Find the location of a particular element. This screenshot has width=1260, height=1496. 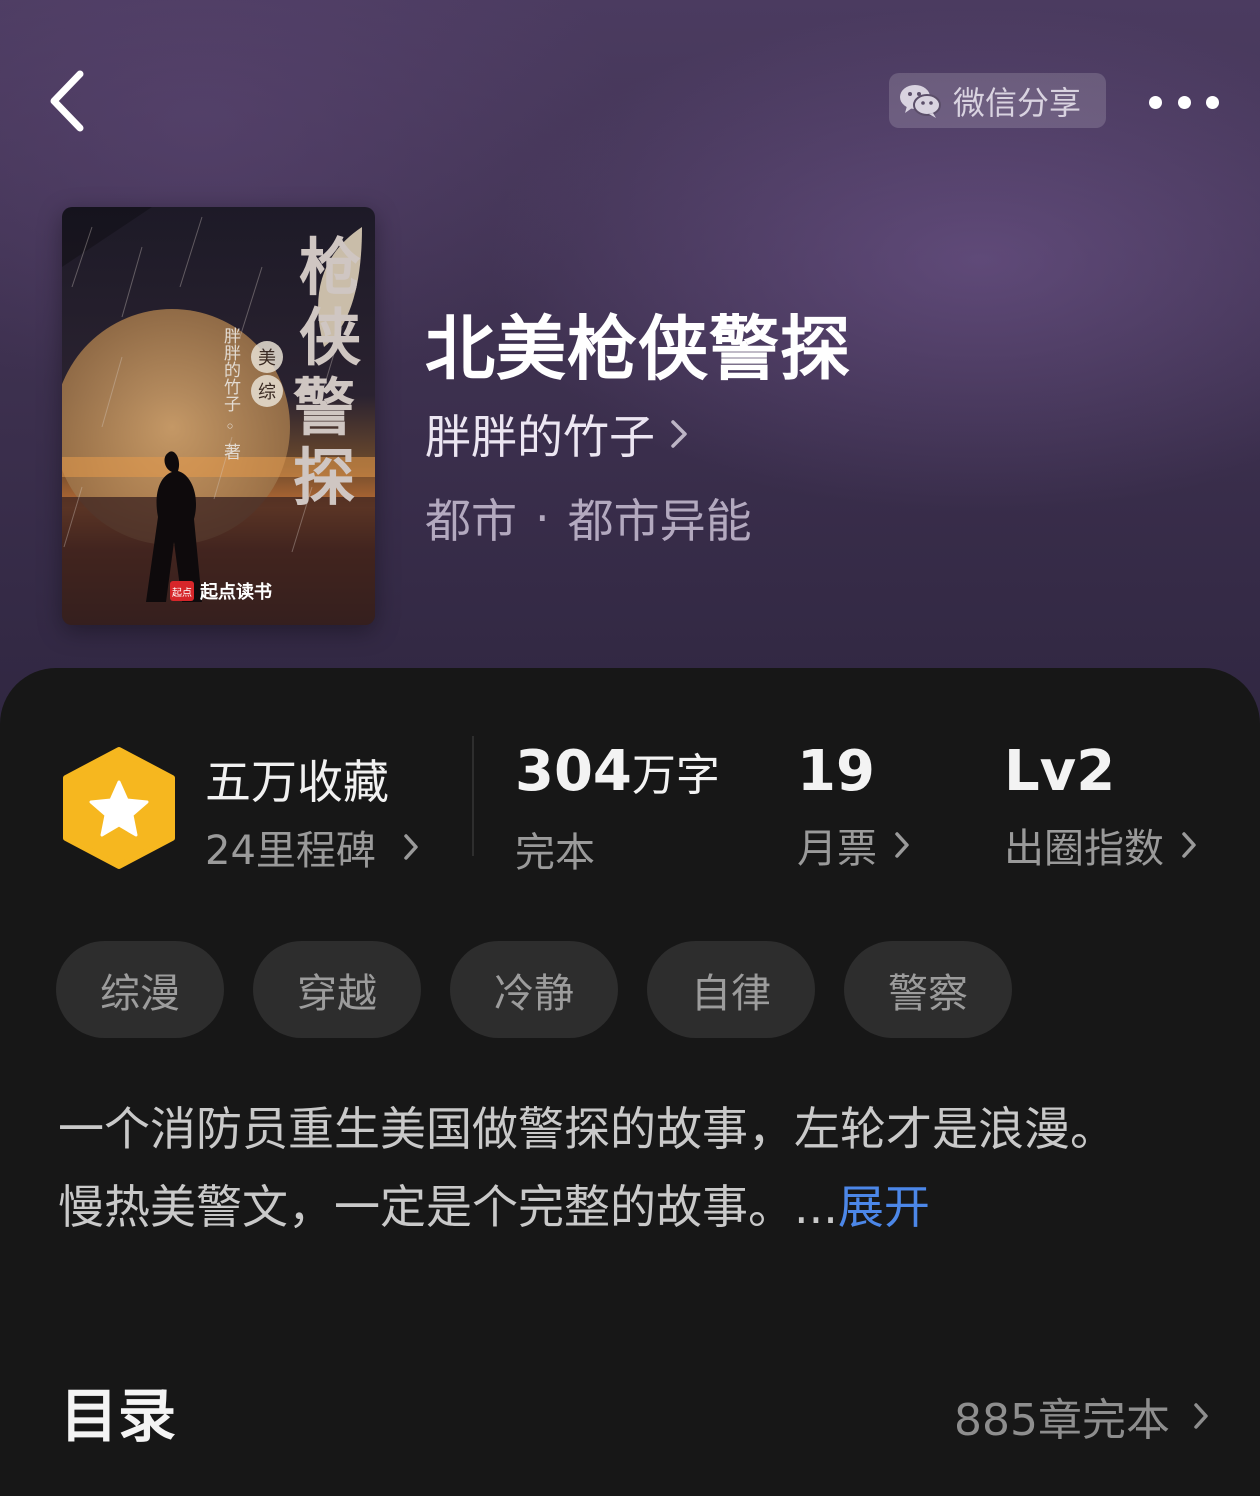

chevron-left-icon is located at coordinates (67, 101).